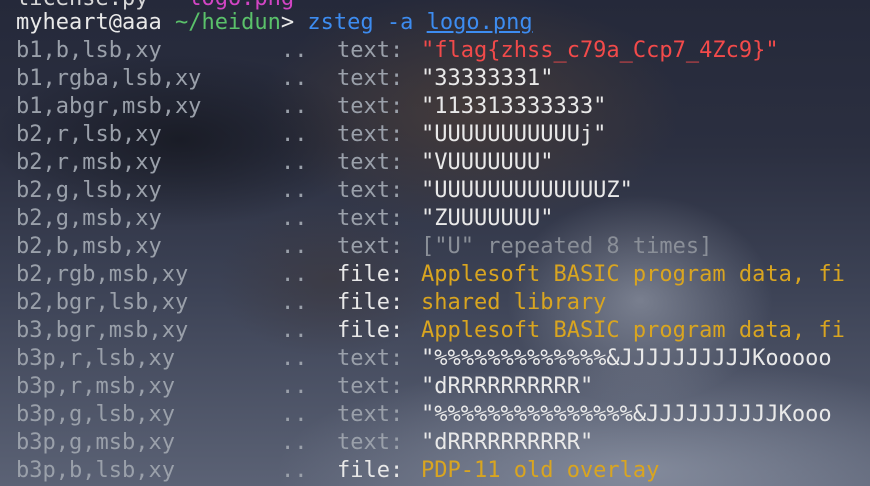 This screenshot has width=870, height=486. I want to click on output-row: b2,r,msb,xy.. text: "VUUUUUUU", so click(284, 163).